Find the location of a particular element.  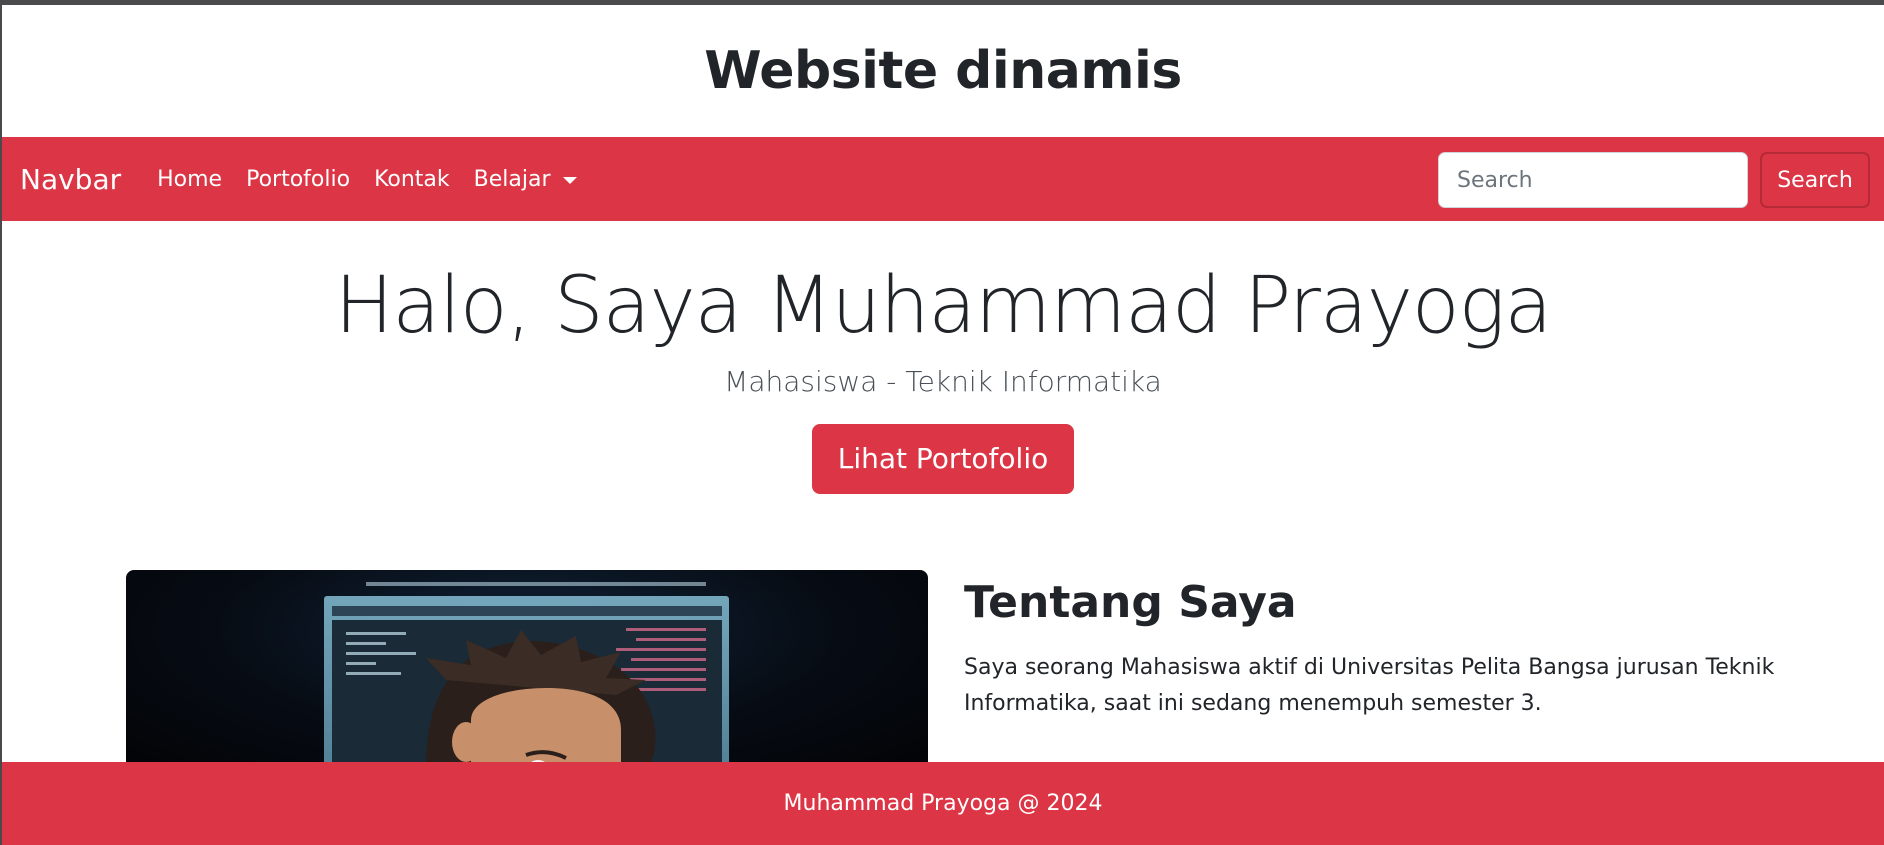

site-title: Website dinamis is located at coordinates (943, 71).